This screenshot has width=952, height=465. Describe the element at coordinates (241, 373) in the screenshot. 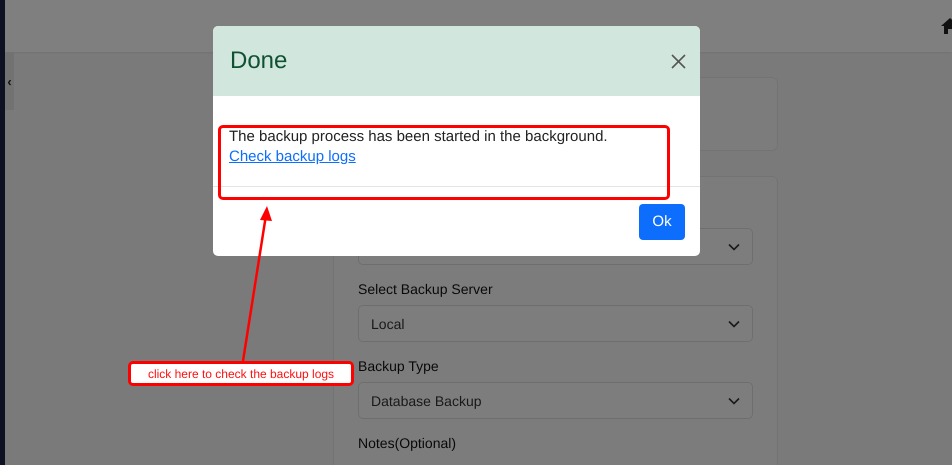

I see `callout-label: click here to check the backup logs` at that location.